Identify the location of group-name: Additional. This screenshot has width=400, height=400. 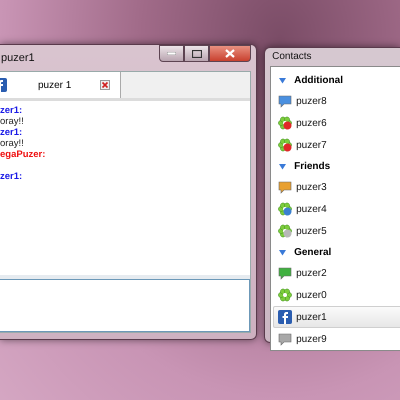
(318, 80).